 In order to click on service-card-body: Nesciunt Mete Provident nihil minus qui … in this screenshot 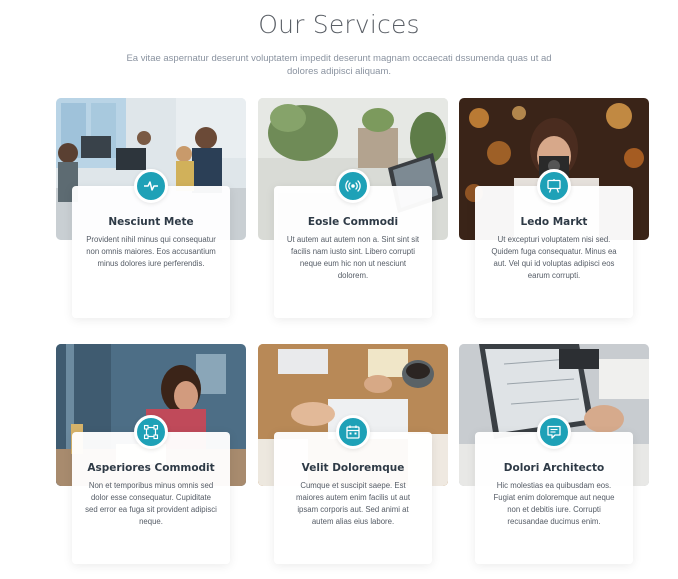, I will do `click(151, 243)`.